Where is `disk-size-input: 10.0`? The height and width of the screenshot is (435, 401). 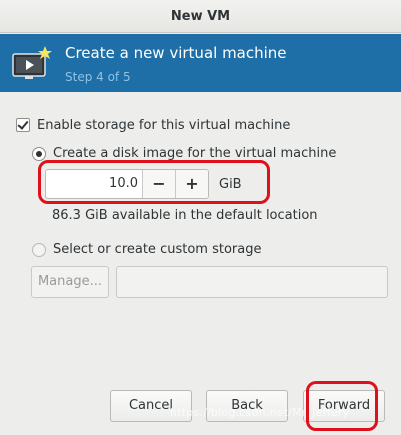
disk-size-input: 10.0 is located at coordinates (94, 184).